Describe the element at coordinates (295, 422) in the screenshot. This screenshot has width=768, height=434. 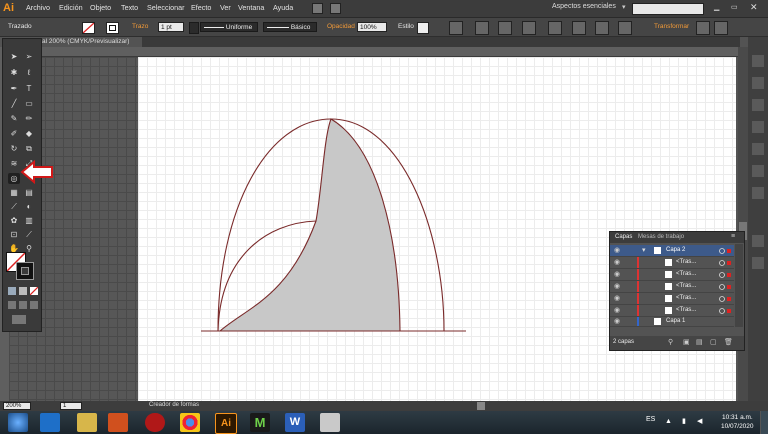
I see `word-icon: W` at that location.